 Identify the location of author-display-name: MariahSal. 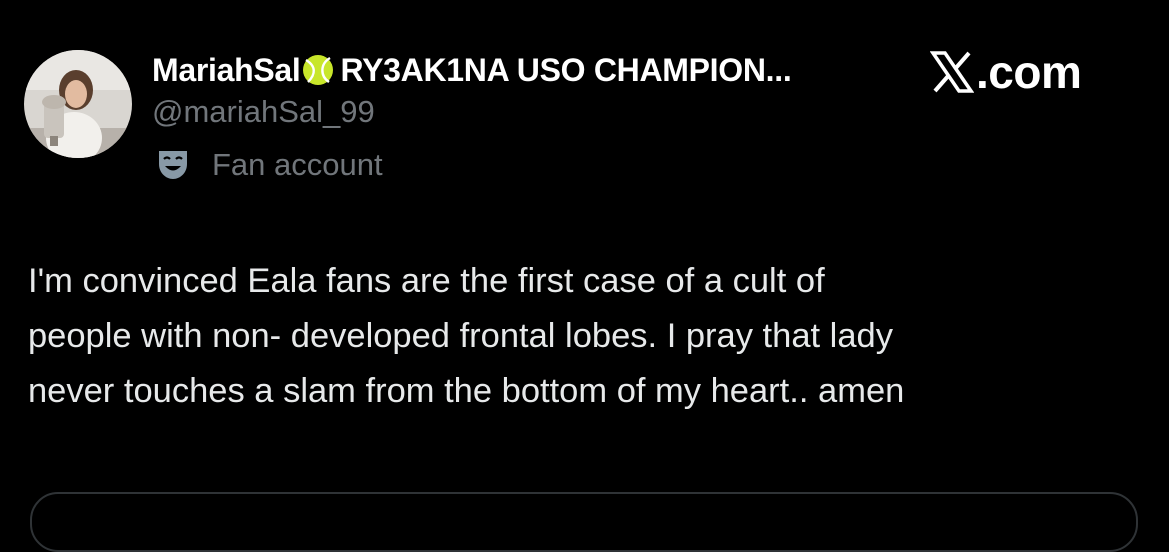
(226, 70).